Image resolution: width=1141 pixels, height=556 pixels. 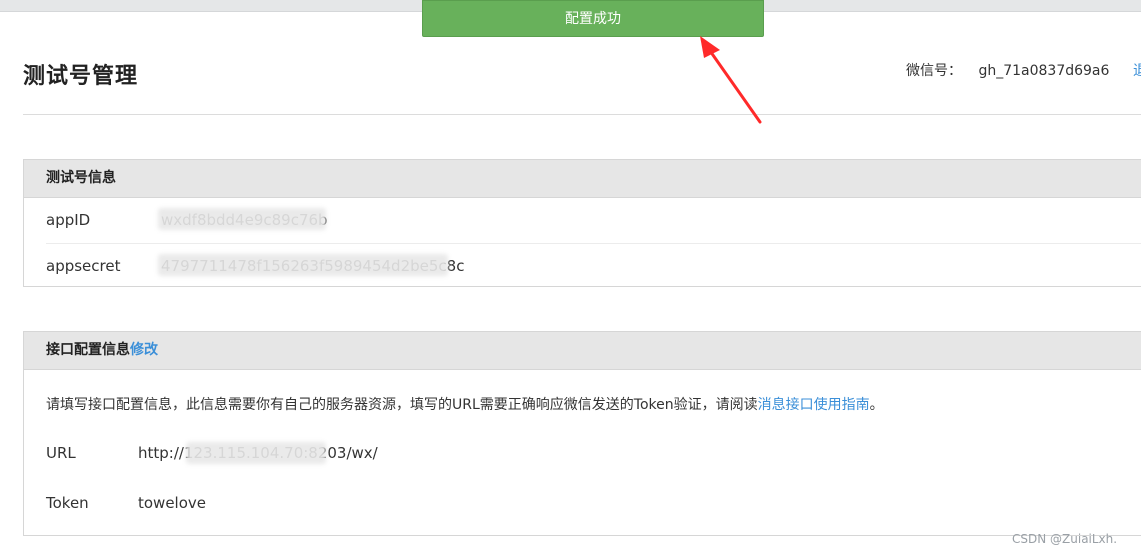 What do you see at coordinates (1065, 539) in the screenshot?
I see `watermark: CSDN @ZuiaiLxh.` at bounding box center [1065, 539].